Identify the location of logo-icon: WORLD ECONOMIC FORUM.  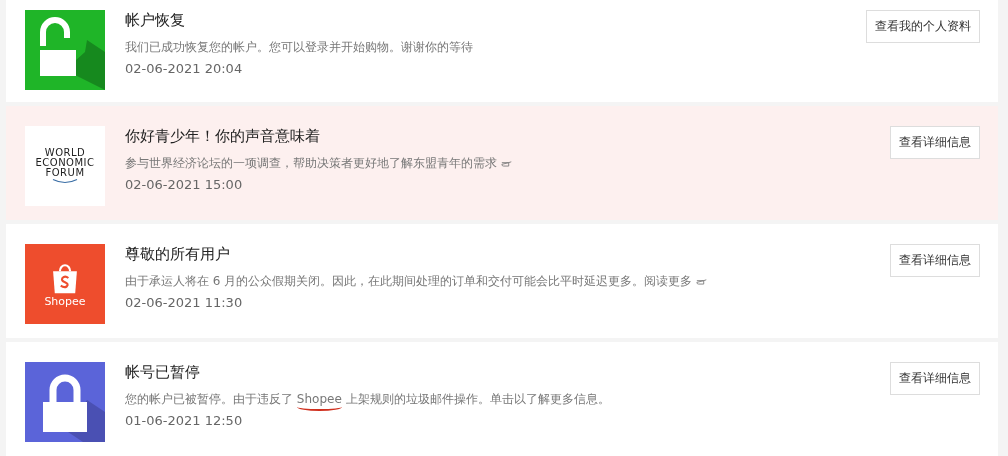
(65, 166).